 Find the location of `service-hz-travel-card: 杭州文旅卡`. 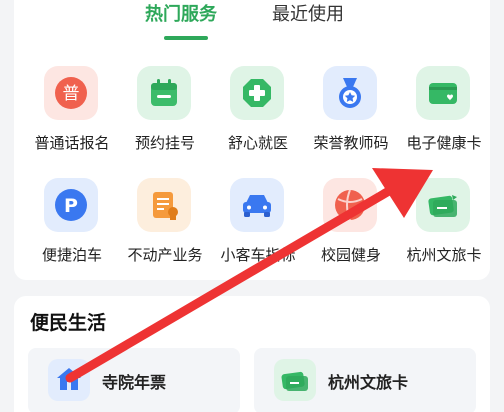

service-hz-travel-card: 杭州文旅卡 is located at coordinates (444, 228).